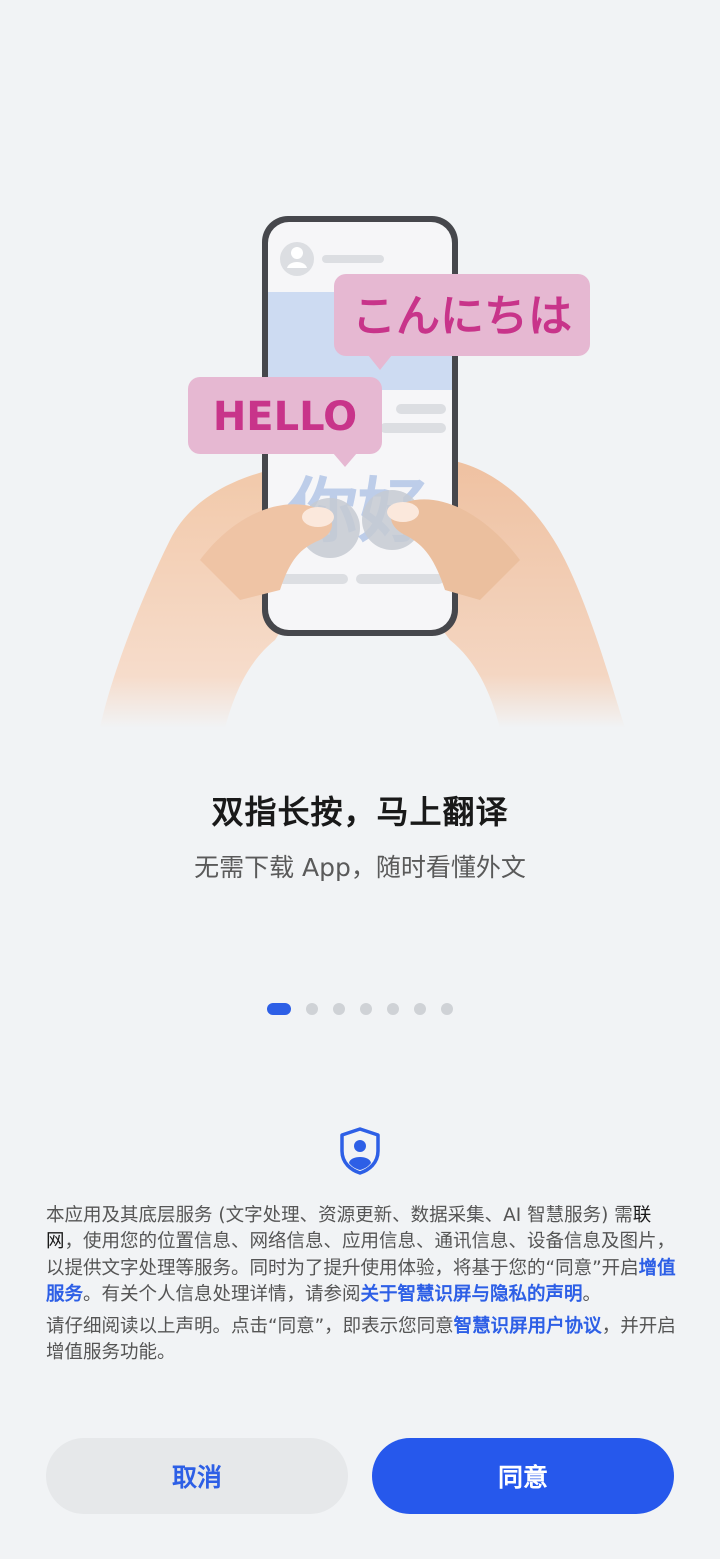 The image size is (720, 1559). What do you see at coordinates (222, 1294) in the screenshot?
I see `notice-text: 。有关个人信息处理详情，请参阅` at bounding box center [222, 1294].